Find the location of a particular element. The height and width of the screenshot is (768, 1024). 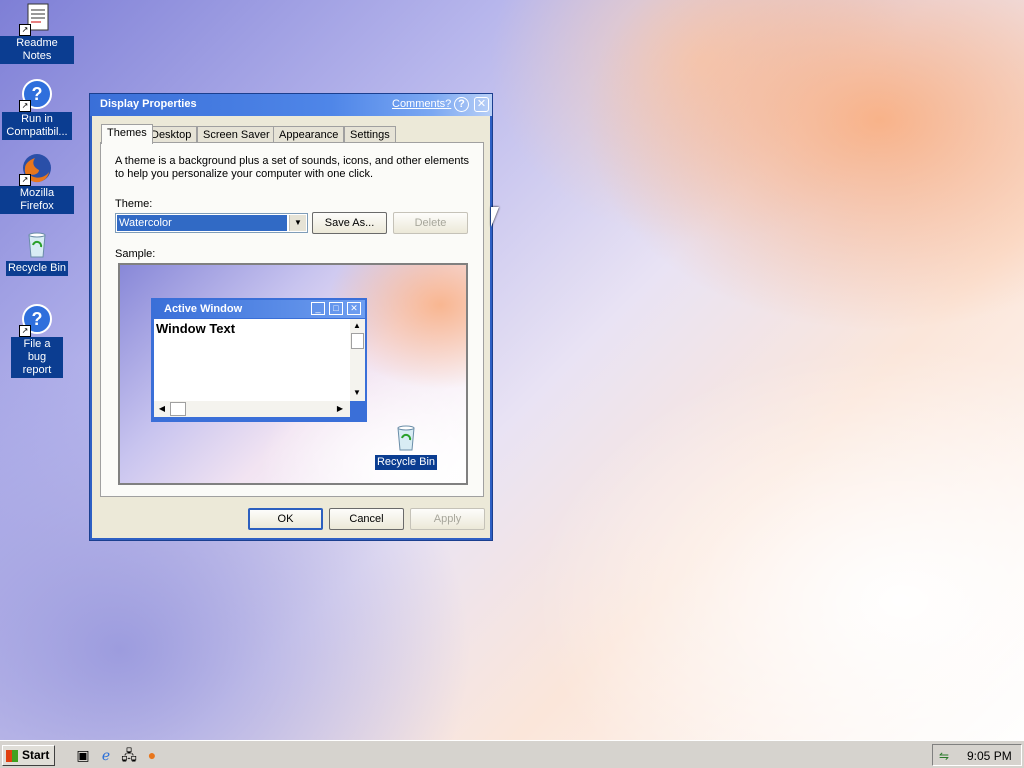

close-button: ✕ is located at coordinates (481, 104).